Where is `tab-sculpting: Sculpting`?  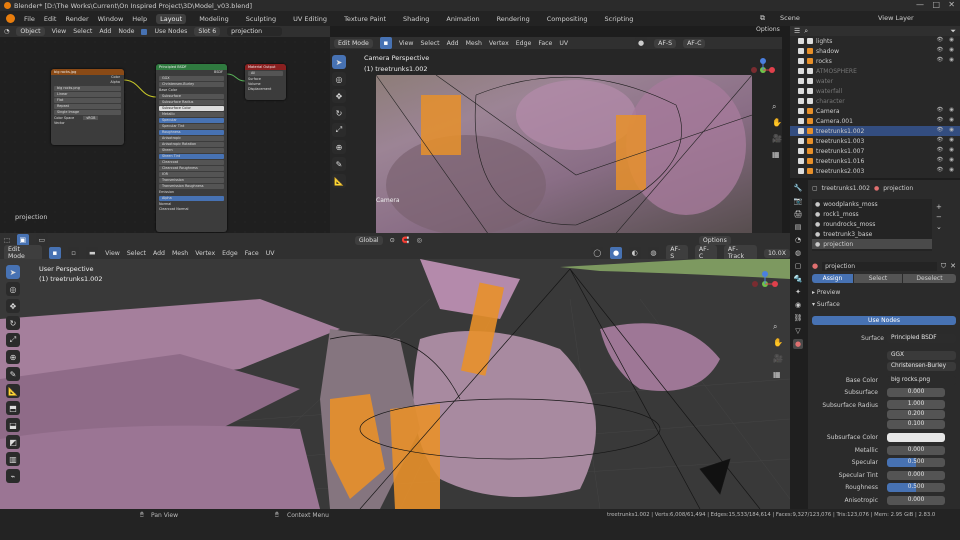 tab-sculpting: Sculpting is located at coordinates (261, 19).